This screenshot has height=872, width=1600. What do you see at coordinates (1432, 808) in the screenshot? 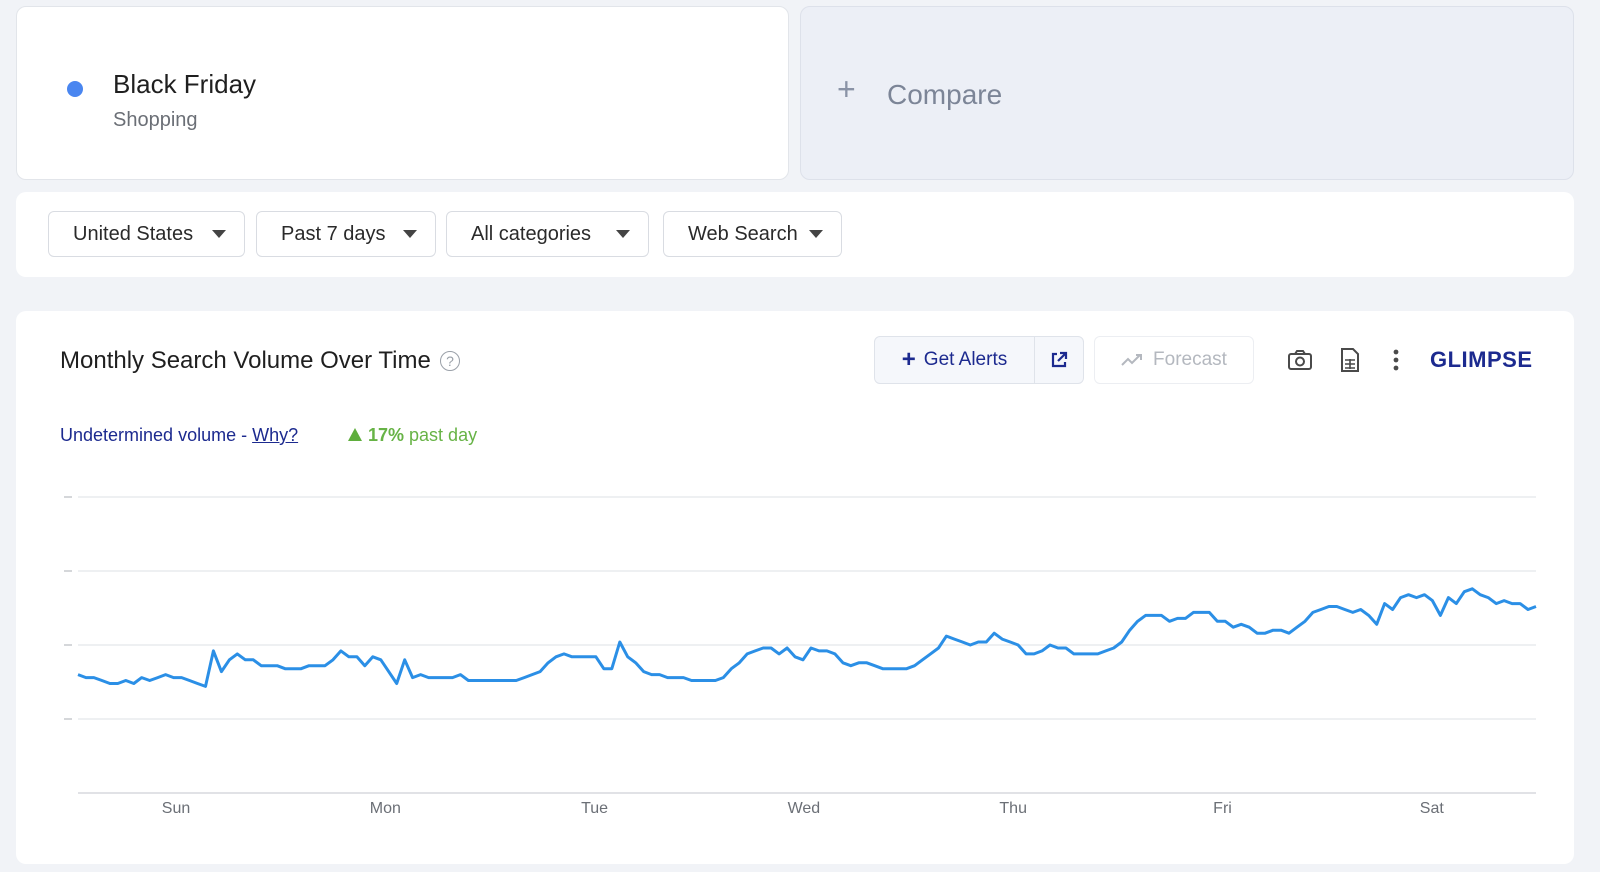
I see `x-tick-label: Sat` at bounding box center [1432, 808].